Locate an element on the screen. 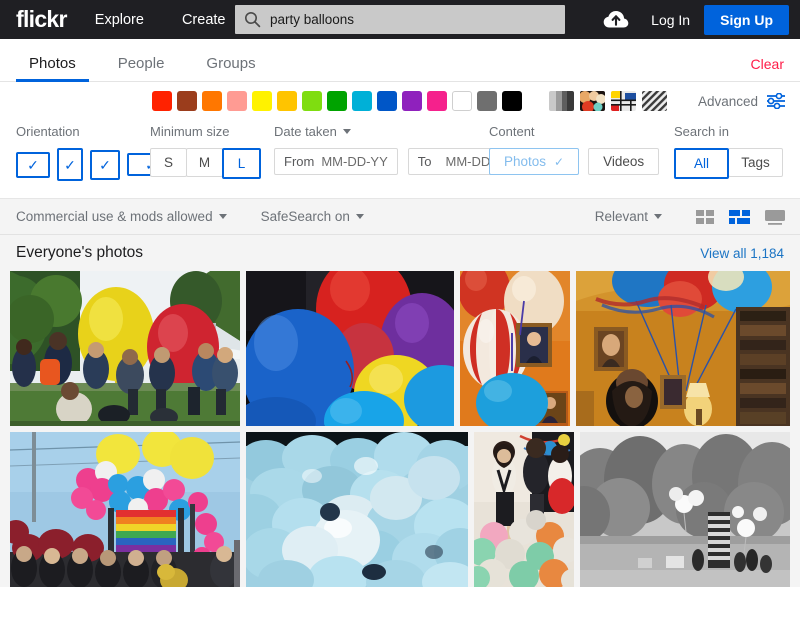  shallow-depth-of-field-style-icon is located at coordinates (592, 101).